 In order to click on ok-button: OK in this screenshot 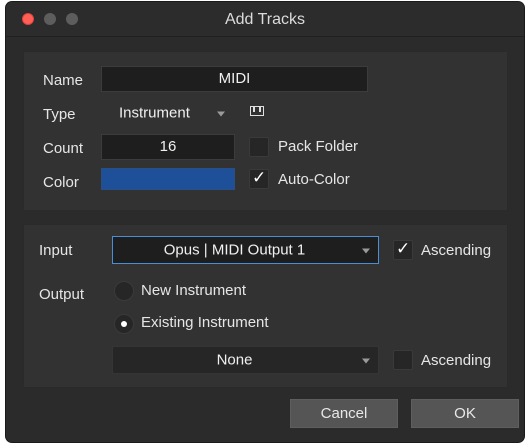, I will do `click(465, 413)`.